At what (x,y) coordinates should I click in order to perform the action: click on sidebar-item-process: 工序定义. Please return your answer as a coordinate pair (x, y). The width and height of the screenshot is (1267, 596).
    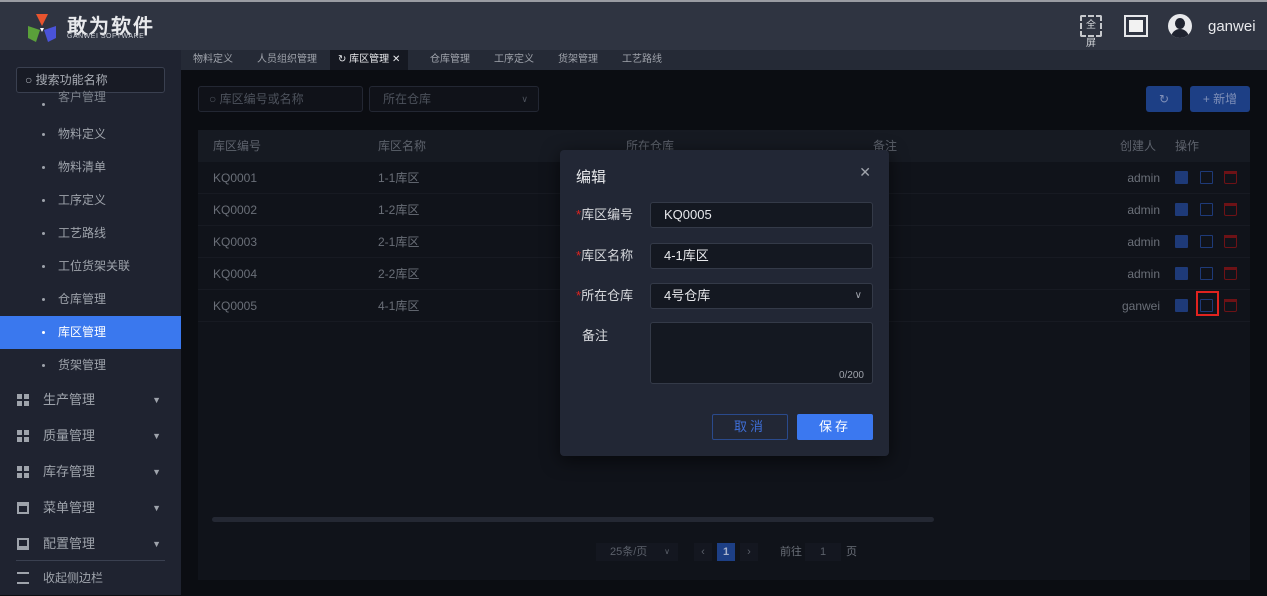
    Looking at the image, I should click on (90, 200).